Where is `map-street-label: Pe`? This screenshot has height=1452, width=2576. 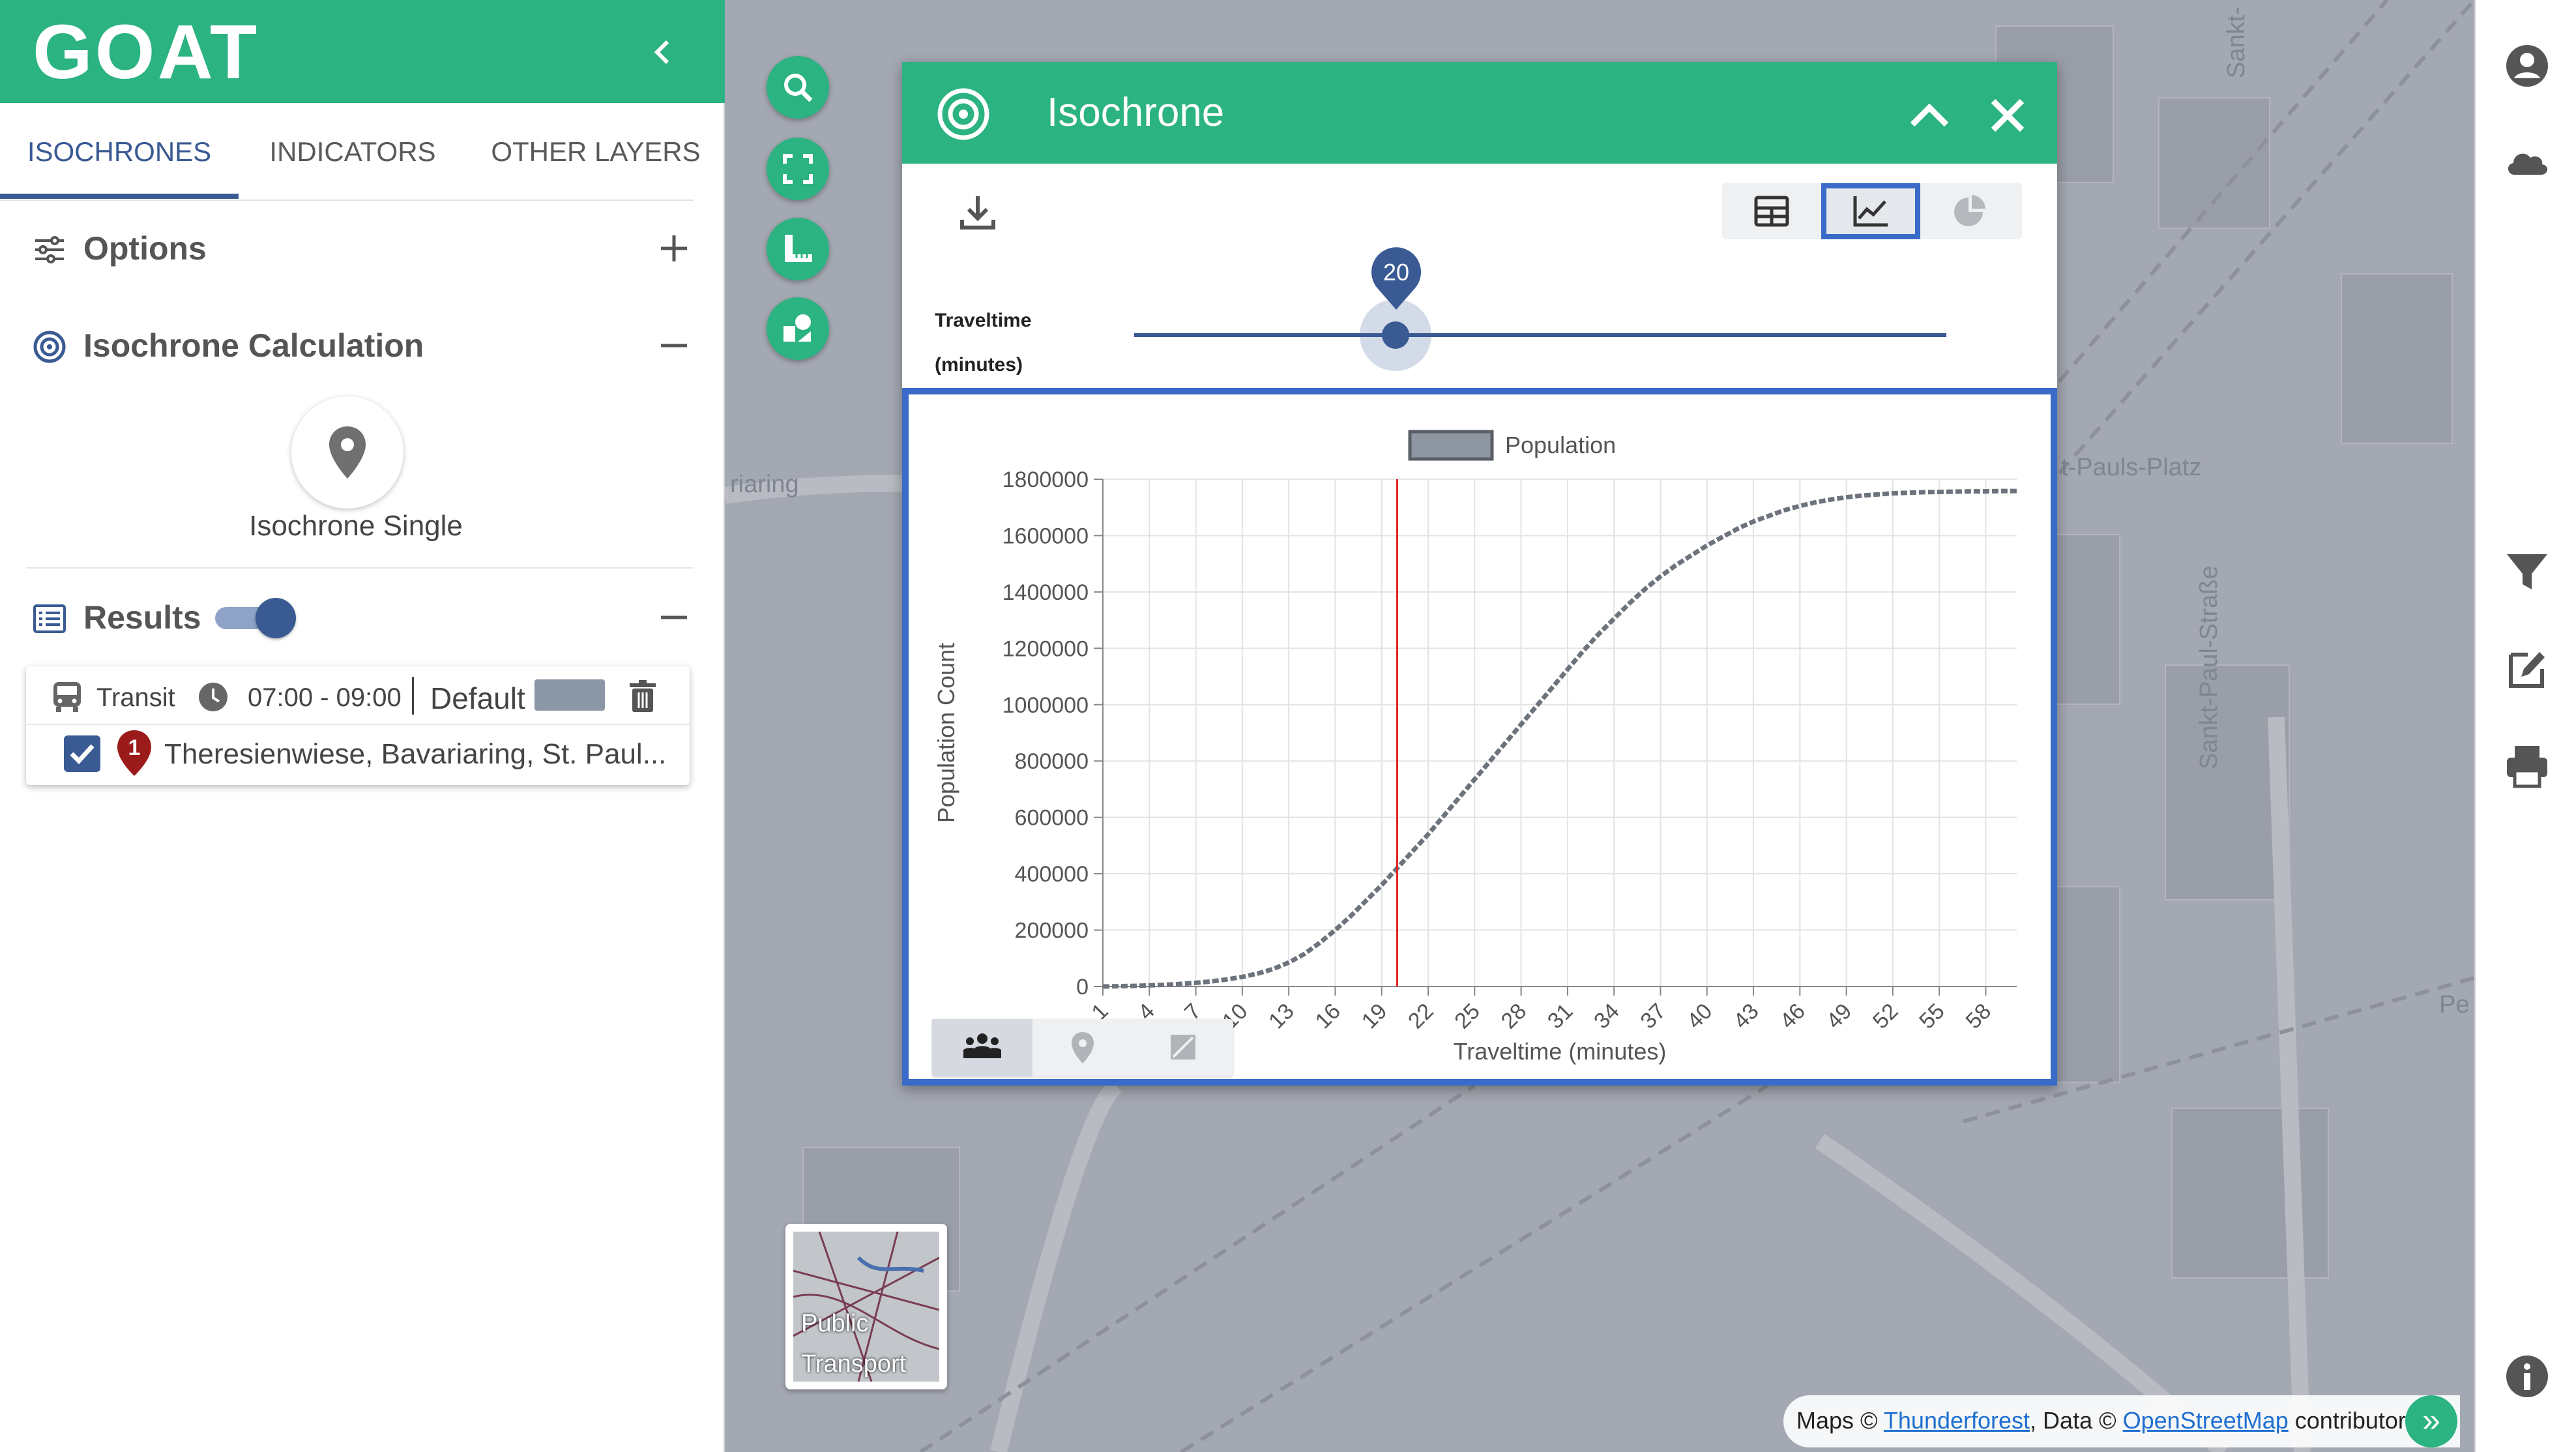
map-street-label: Pe is located at coordinates (2454, 1005).